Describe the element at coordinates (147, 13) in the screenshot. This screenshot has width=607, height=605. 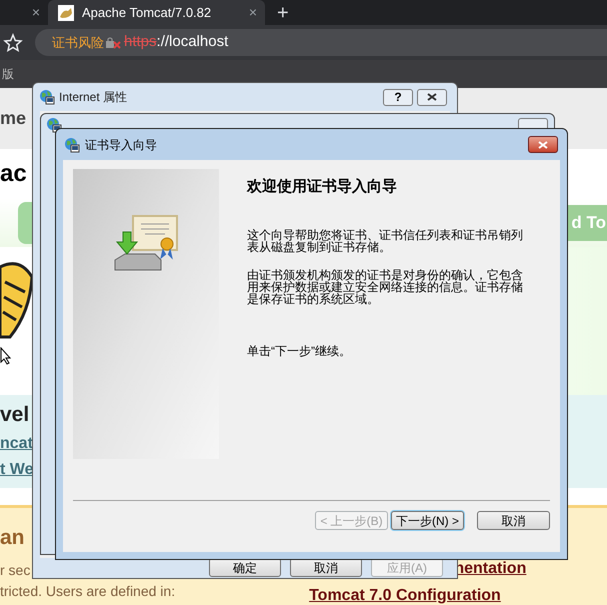
I see `tab-title: Apache Tomcat/7.0.82` at that location.